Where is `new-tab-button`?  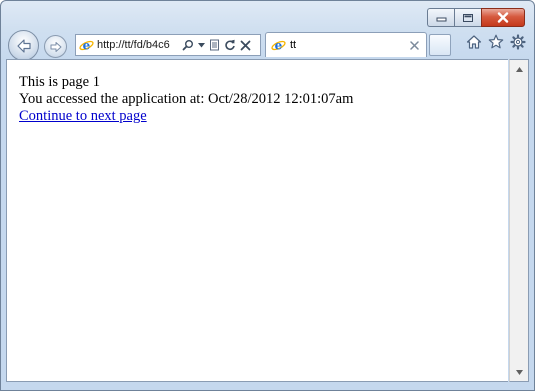 new-tab-button is located at coordinates (440, 45).